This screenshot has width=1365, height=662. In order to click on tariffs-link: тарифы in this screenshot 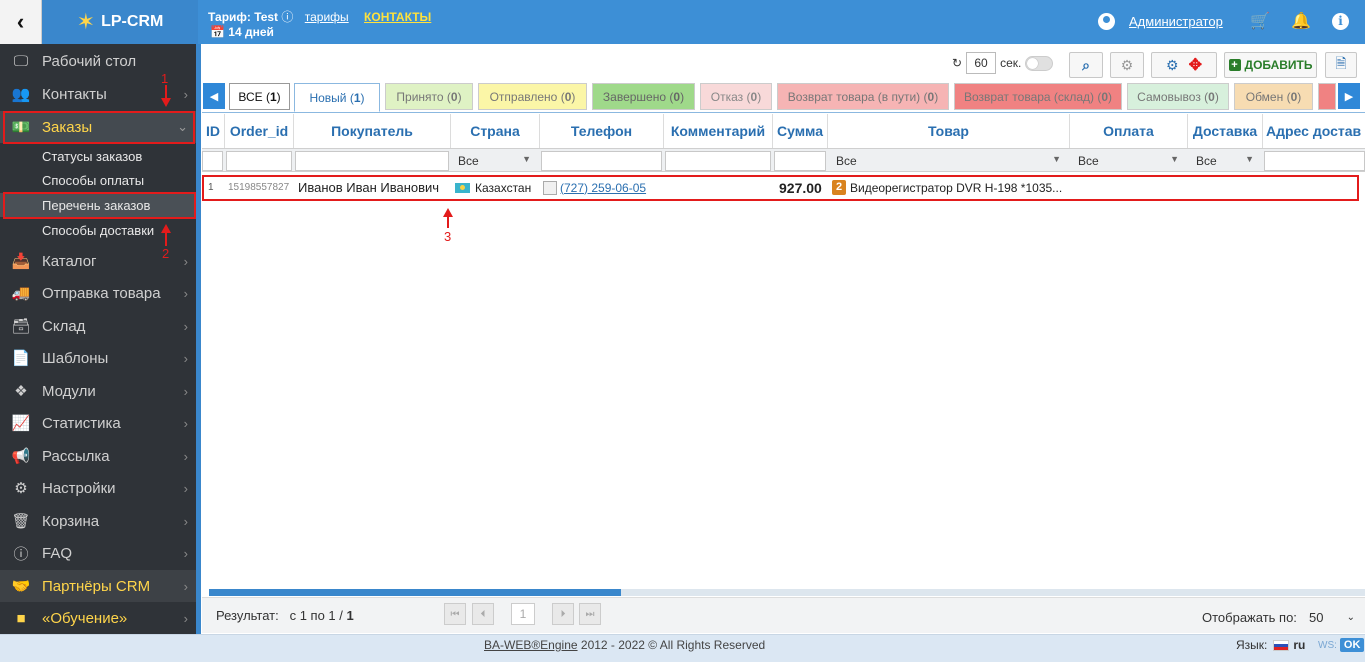, I will do `click(327, 17)`.